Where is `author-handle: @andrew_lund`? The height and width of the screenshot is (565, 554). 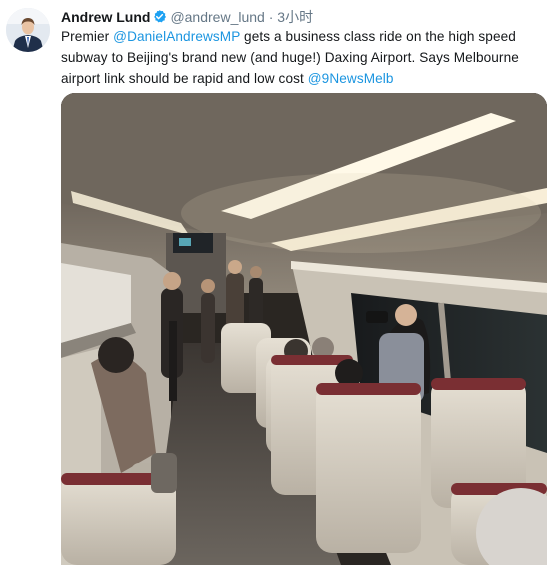 author-handle: @andrew_lund is located at coordinates (217, 17).